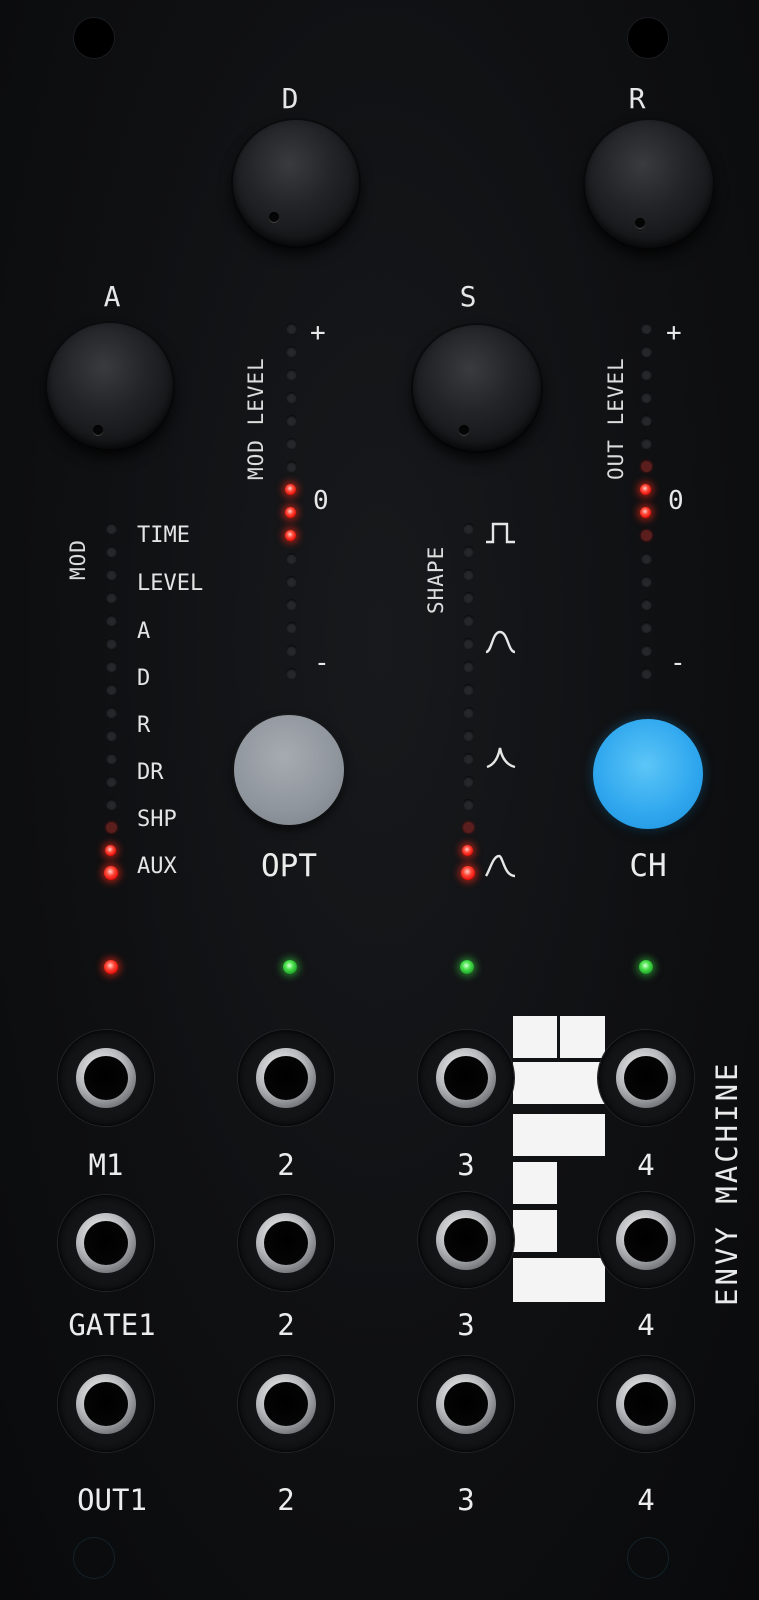 The width and height of the screenshot is (759, 1600). What do you see at coordinates (106, 1165) in the screenshot?
I see `jack-label-m1: M1` at bounding box center [106, 1165].